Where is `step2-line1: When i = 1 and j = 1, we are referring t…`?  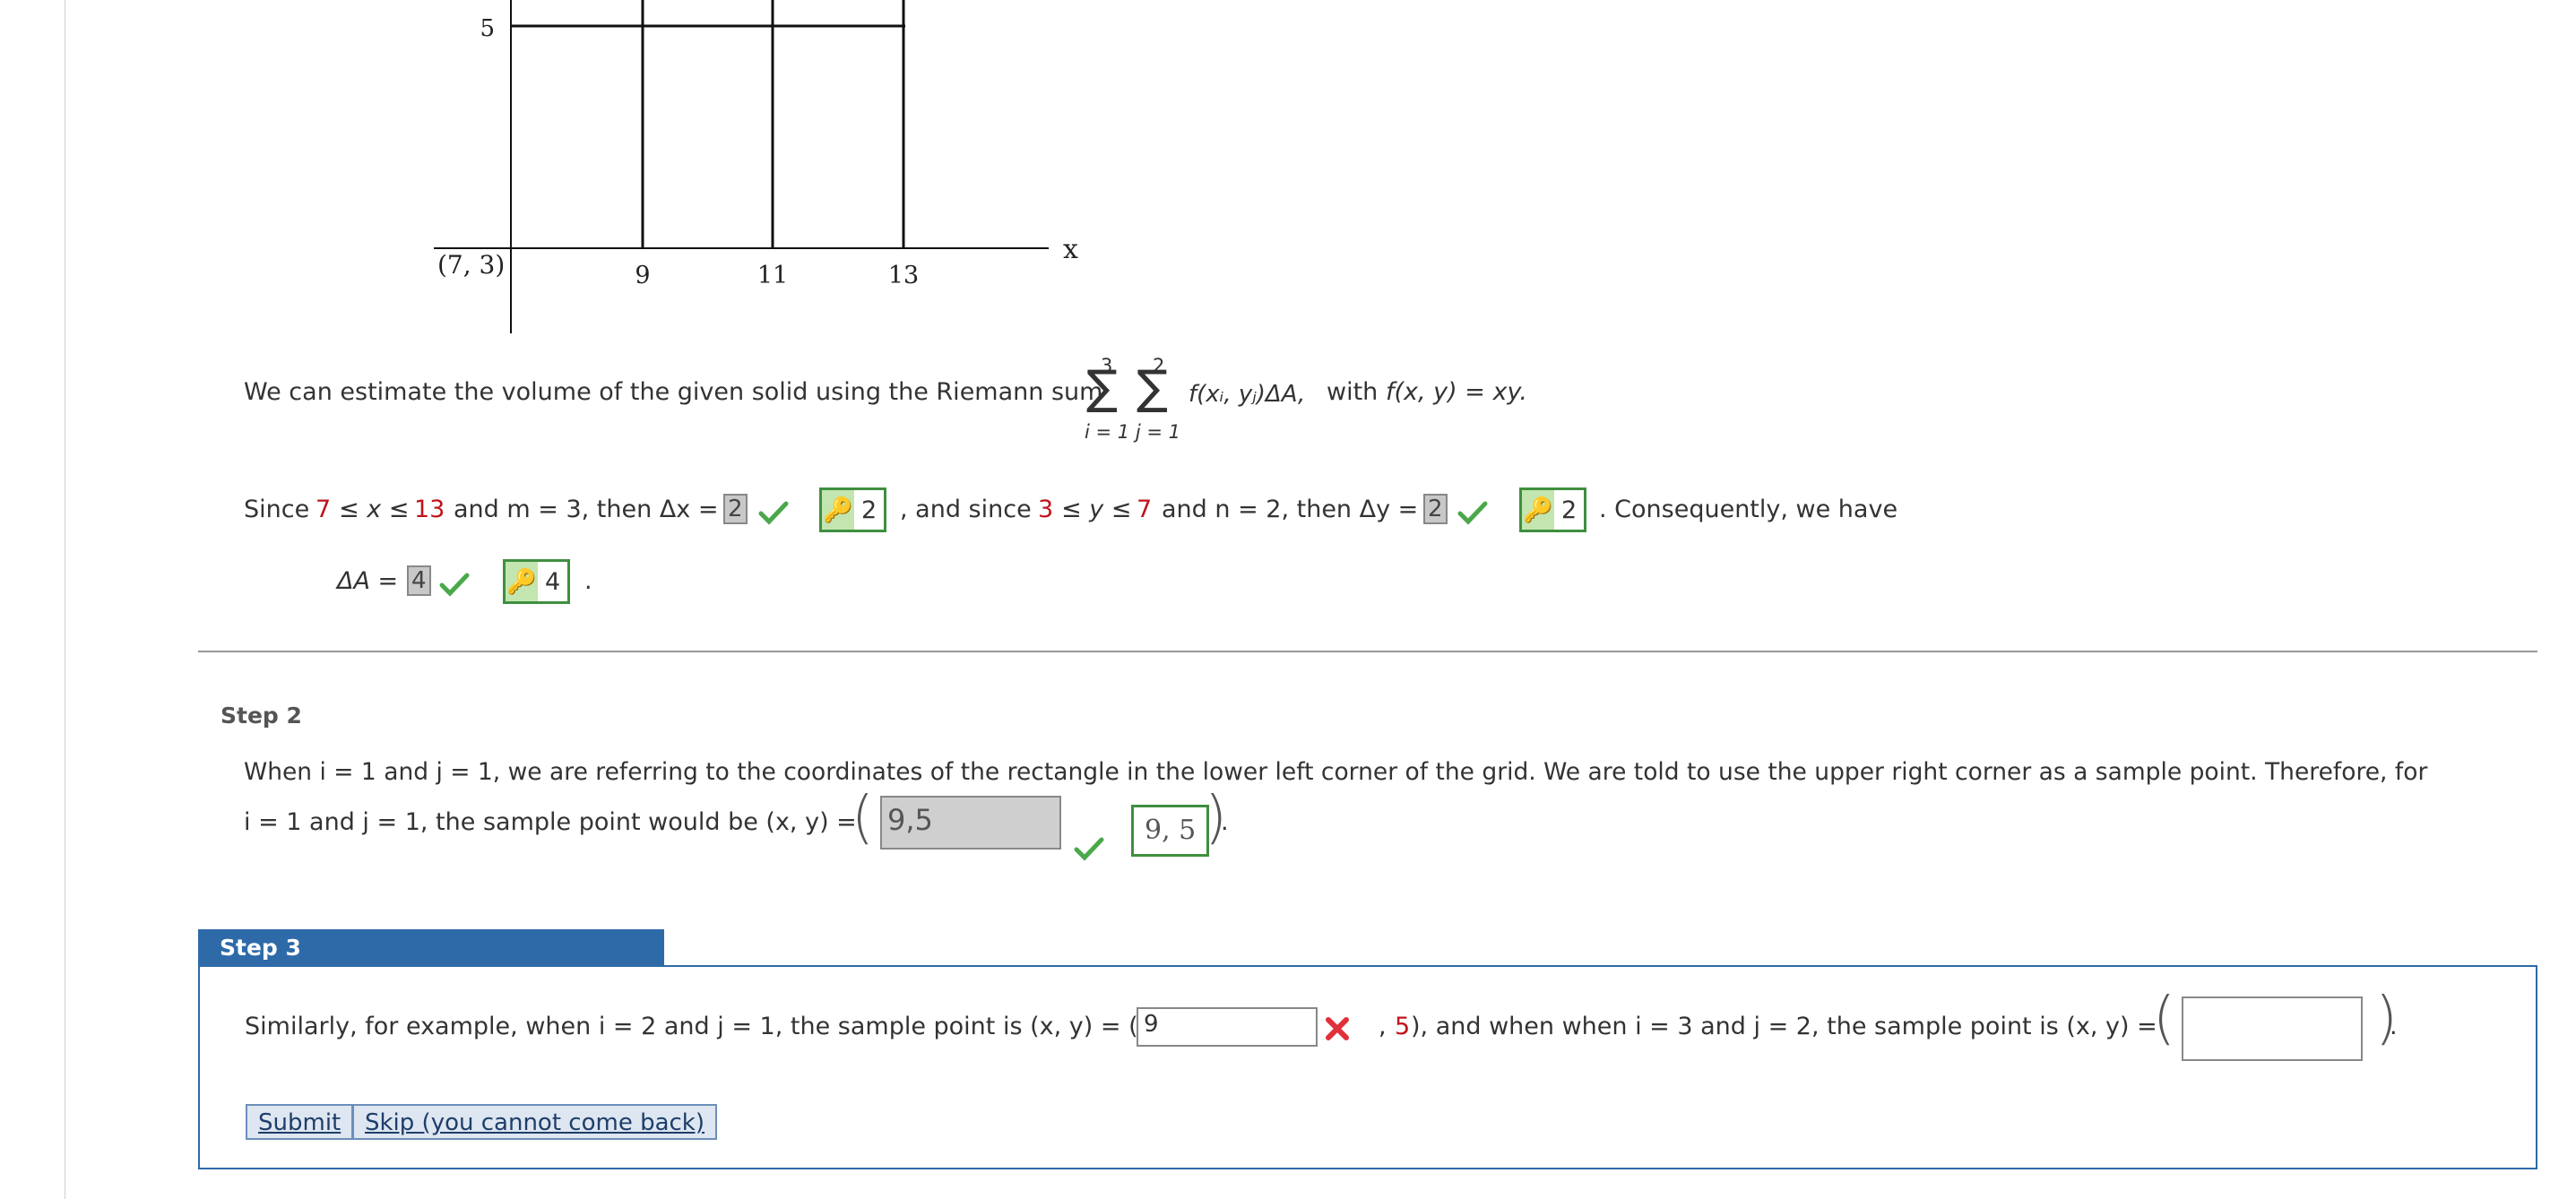 step2-line1: When i = 1 and j = 1, we are referring t… is located at coordinates (1336, 772).